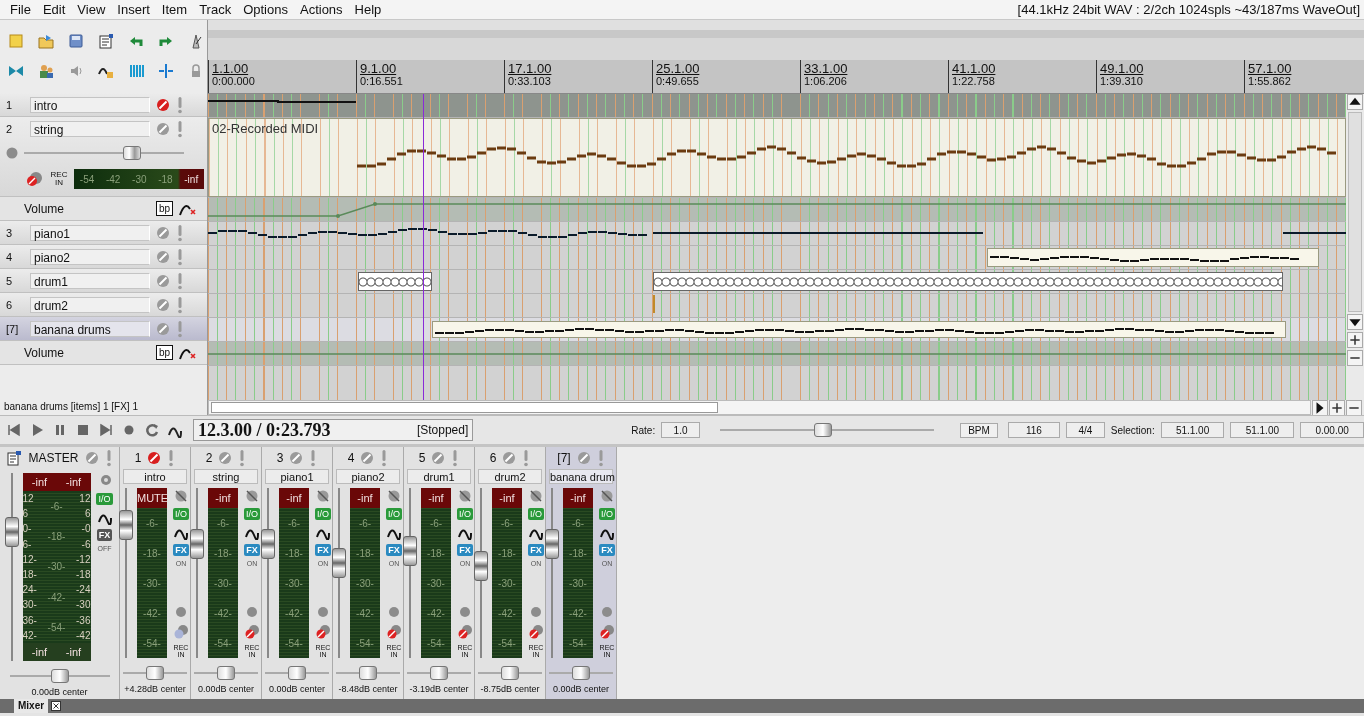 Image resolution: width=1364 pixels, height=716 pixels. I want to click on zoom-in-icon, so click(1355, 340).